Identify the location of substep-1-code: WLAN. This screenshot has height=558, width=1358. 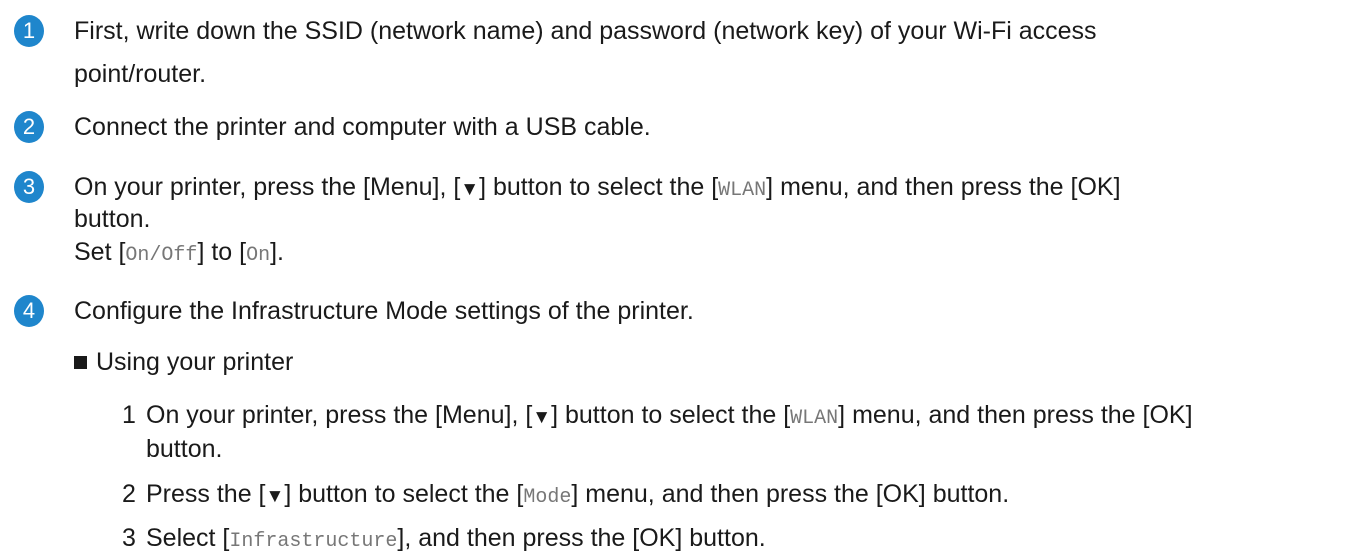
(814, 418).